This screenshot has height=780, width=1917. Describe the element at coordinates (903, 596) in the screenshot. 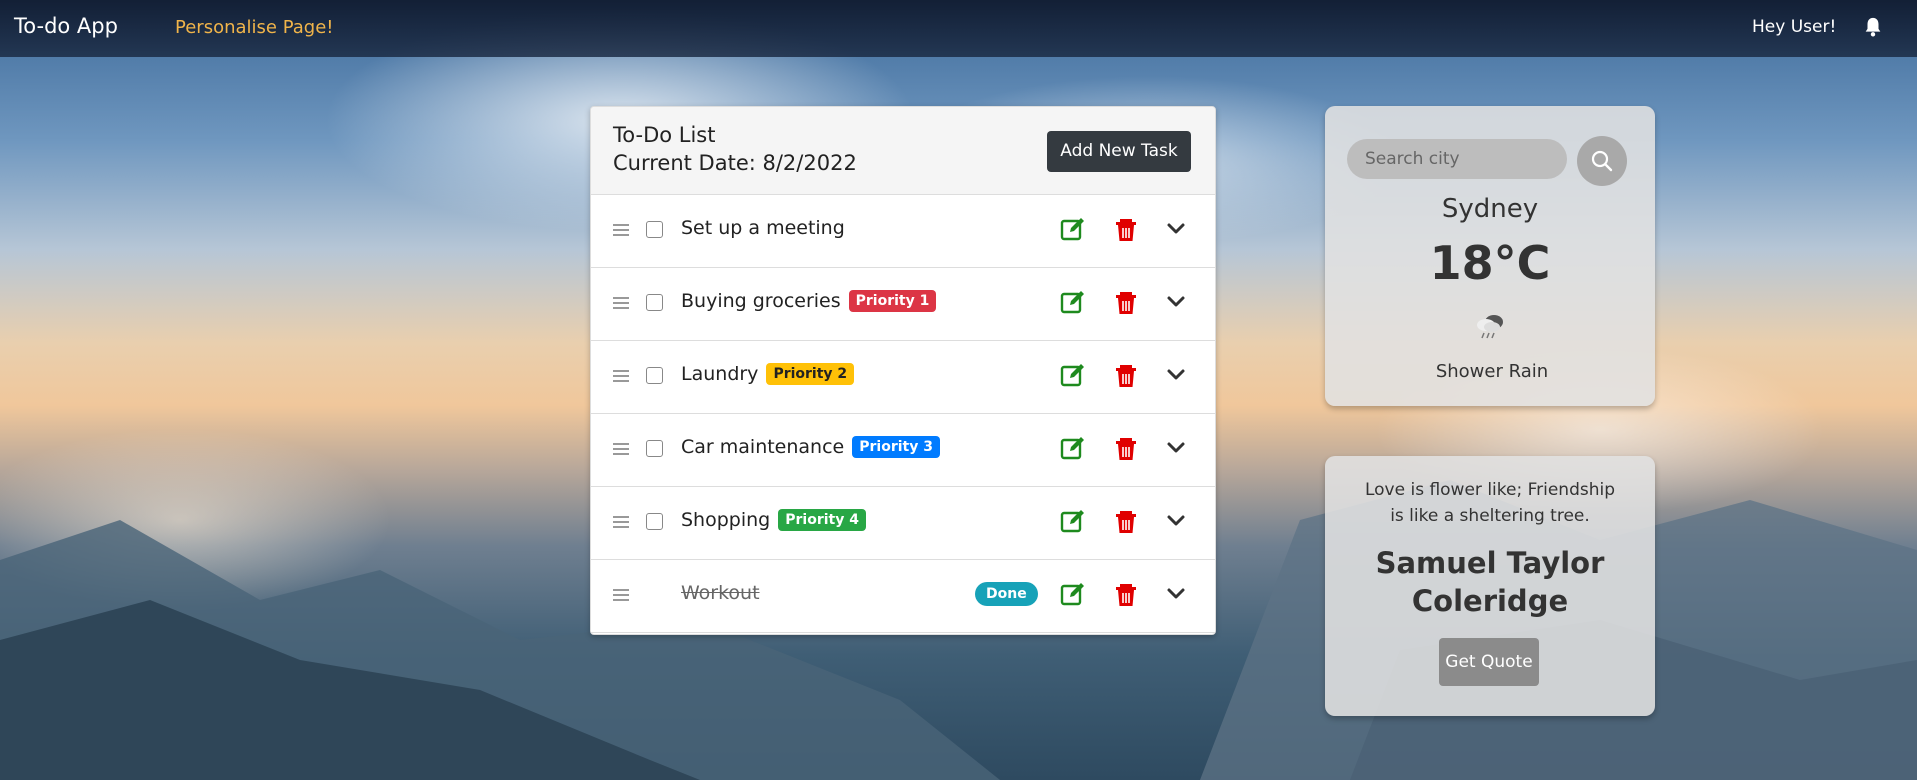

I see `task-row: Workout Done` at that location.